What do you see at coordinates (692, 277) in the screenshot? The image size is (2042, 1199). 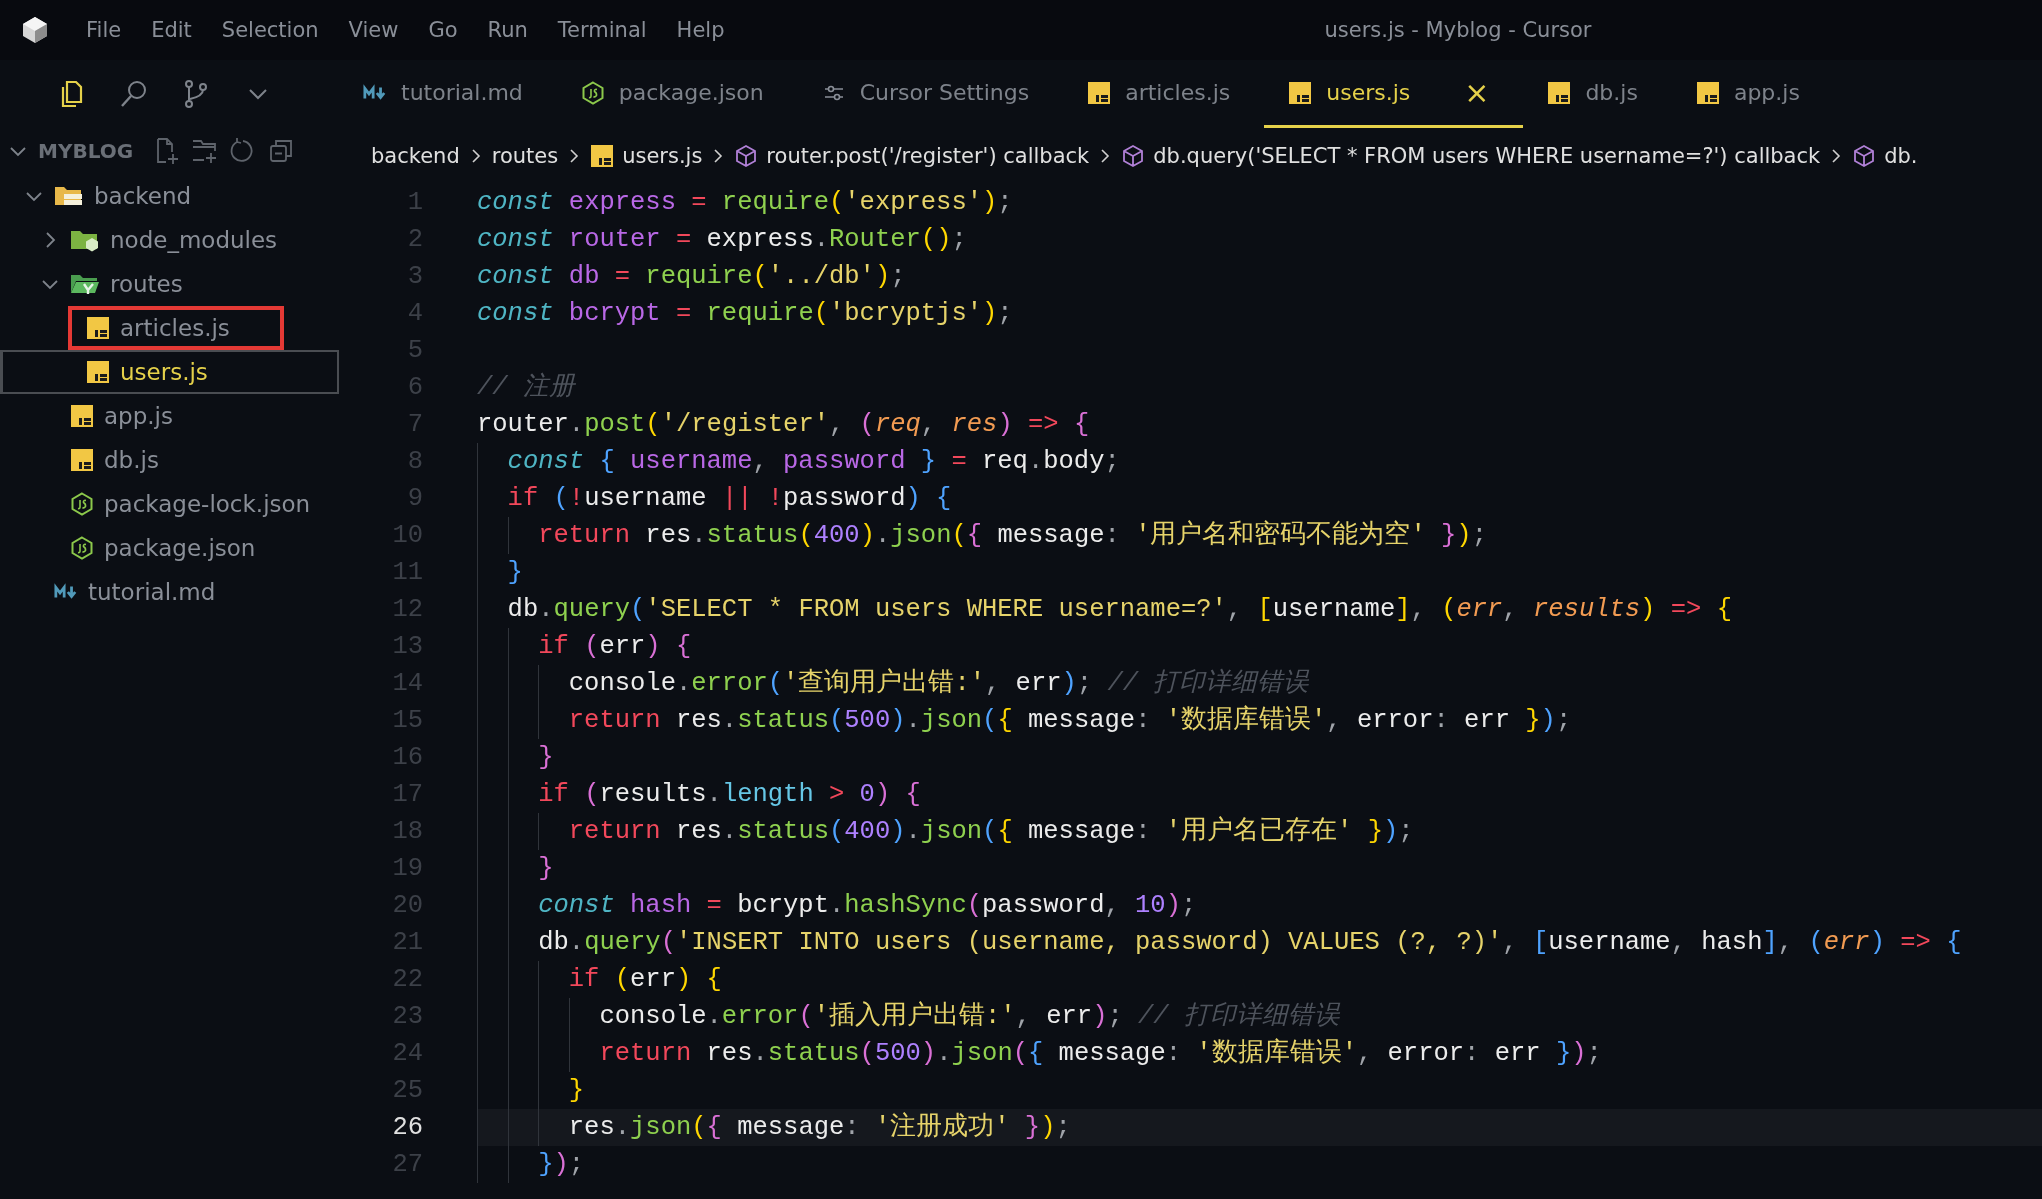 I see `code-line: const db = require('../db');` at bounding box center [692, 277].